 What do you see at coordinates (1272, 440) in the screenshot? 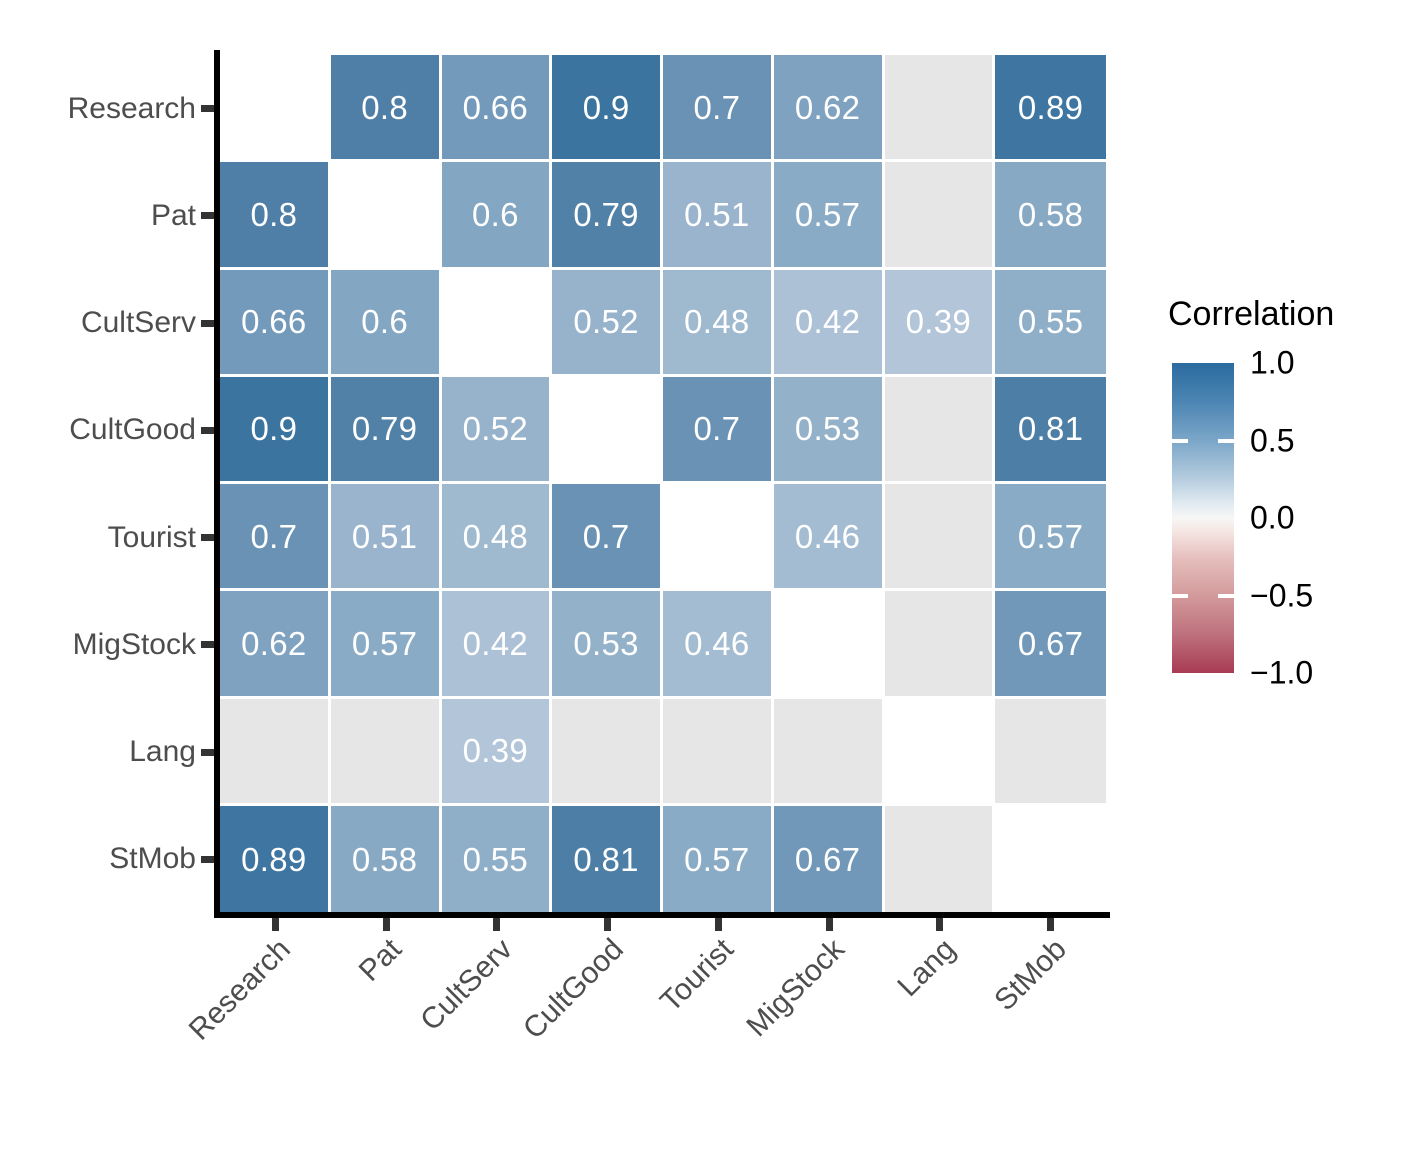
I see `legend-tick-label: 0.5` at bounding box center [1272, 440].